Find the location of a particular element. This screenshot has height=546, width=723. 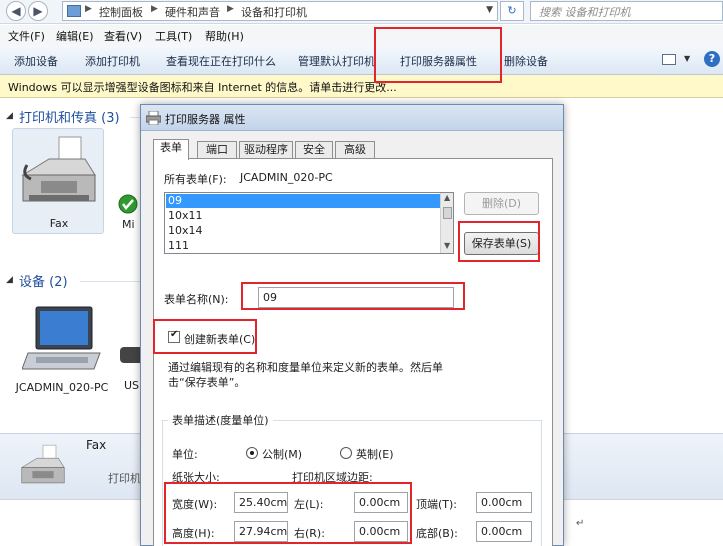

forward-arrow-icon: ▶ is located at coordinates (38, 11).